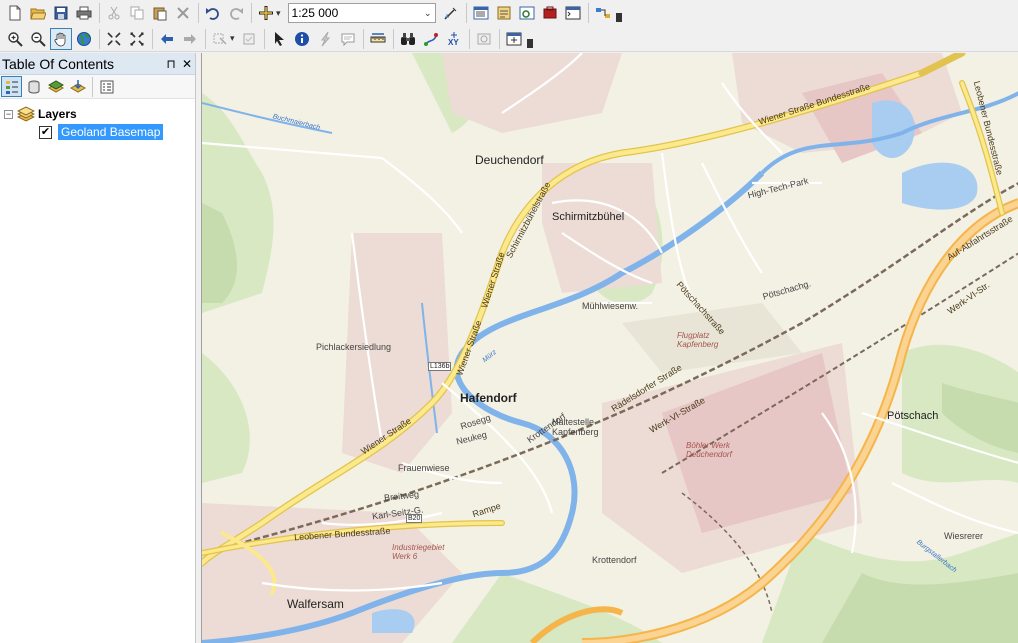 The height and width of the screenshot is (643, 1018). I want to click on map-label-locality: Wiesrerer, so click(964, 536).